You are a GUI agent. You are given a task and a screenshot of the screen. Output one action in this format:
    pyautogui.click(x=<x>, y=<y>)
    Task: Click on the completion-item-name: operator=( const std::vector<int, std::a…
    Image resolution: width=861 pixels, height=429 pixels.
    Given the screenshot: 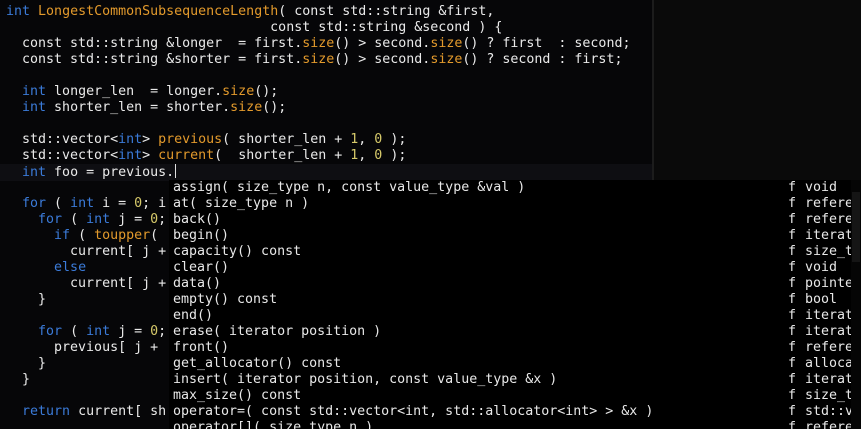 What is the action you would take?
    pyautogui.click(x=413, y=411)
    